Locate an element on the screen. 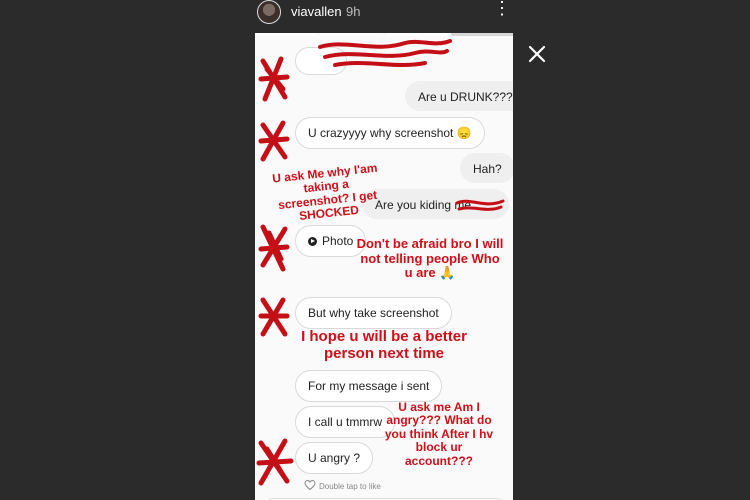  double-tap-like: Double tap to like is located at coordinates (342, 486).